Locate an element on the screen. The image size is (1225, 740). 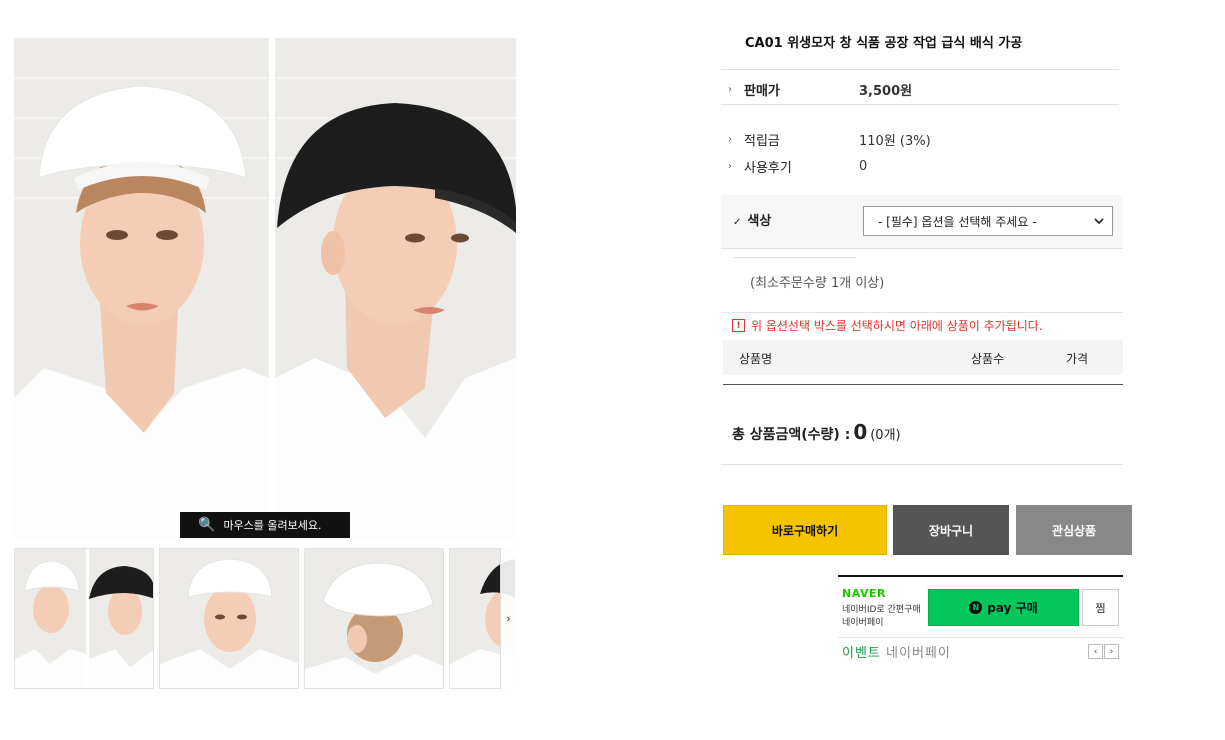
thumbnail-strip: › is located at coordinates (265, 618).